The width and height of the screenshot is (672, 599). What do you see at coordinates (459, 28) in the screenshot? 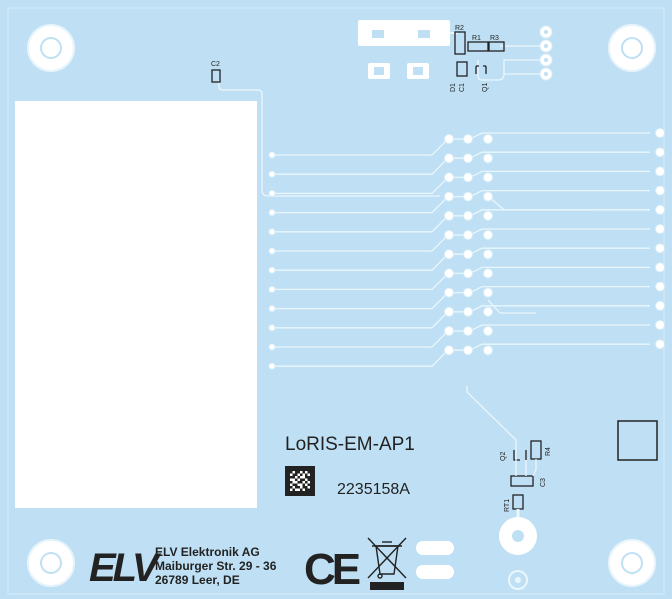
I see `label-r2: R2` at bounding box center [459, 28].